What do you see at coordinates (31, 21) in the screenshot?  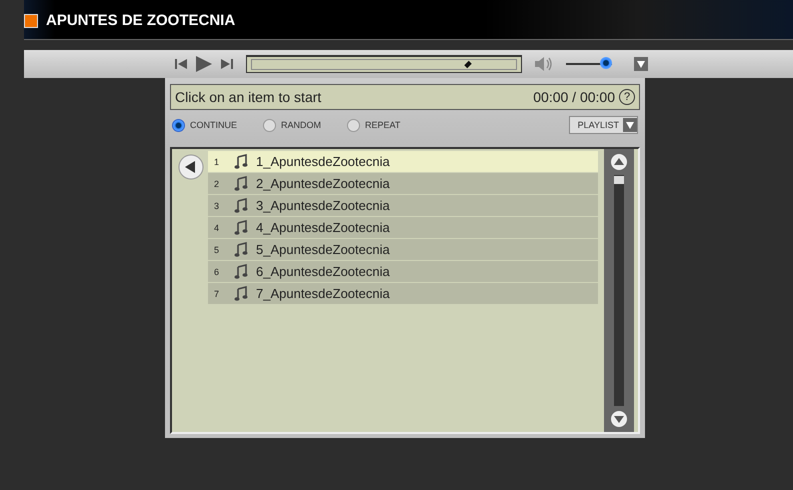 I see `square-icon` at bounding box center [31, 21].